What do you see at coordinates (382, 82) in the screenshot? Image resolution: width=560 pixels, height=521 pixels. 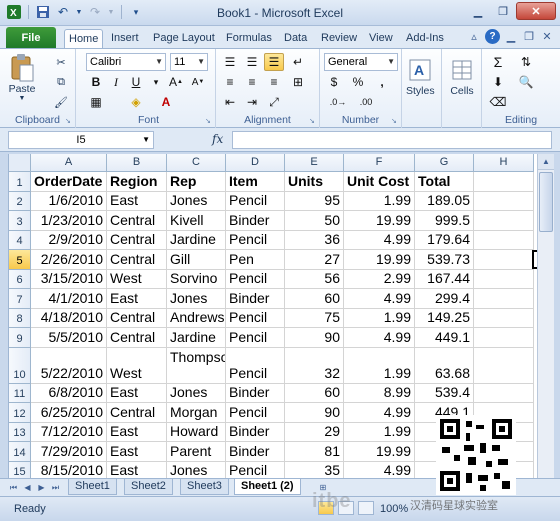 I see `comma-style-icon: ,` at bounding box center [382, 82].